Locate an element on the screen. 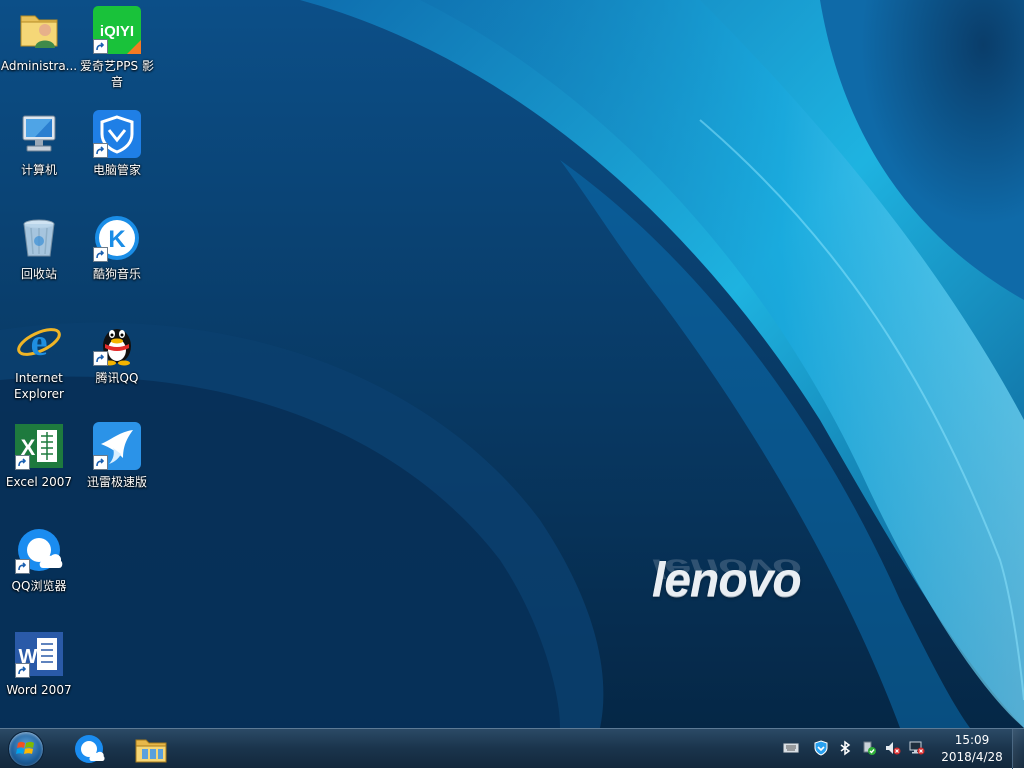 This screenshot has width=1024, height=769. desktop-icon-label: 酷狗音乐 is located at coordinates (116, 274).